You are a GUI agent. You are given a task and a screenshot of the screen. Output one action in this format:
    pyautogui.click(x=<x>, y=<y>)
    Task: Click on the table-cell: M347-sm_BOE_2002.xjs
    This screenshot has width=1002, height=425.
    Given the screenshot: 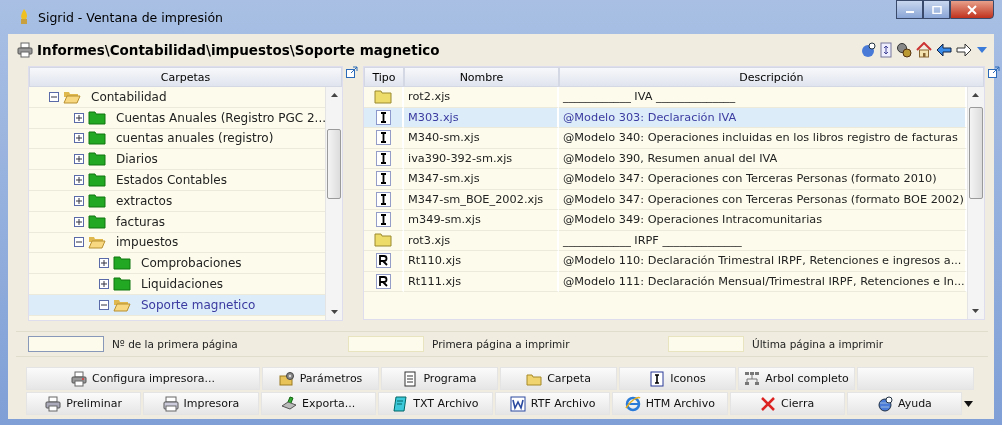 What is the action you would take?
    pyautogui.click(x=481, y=199)
    